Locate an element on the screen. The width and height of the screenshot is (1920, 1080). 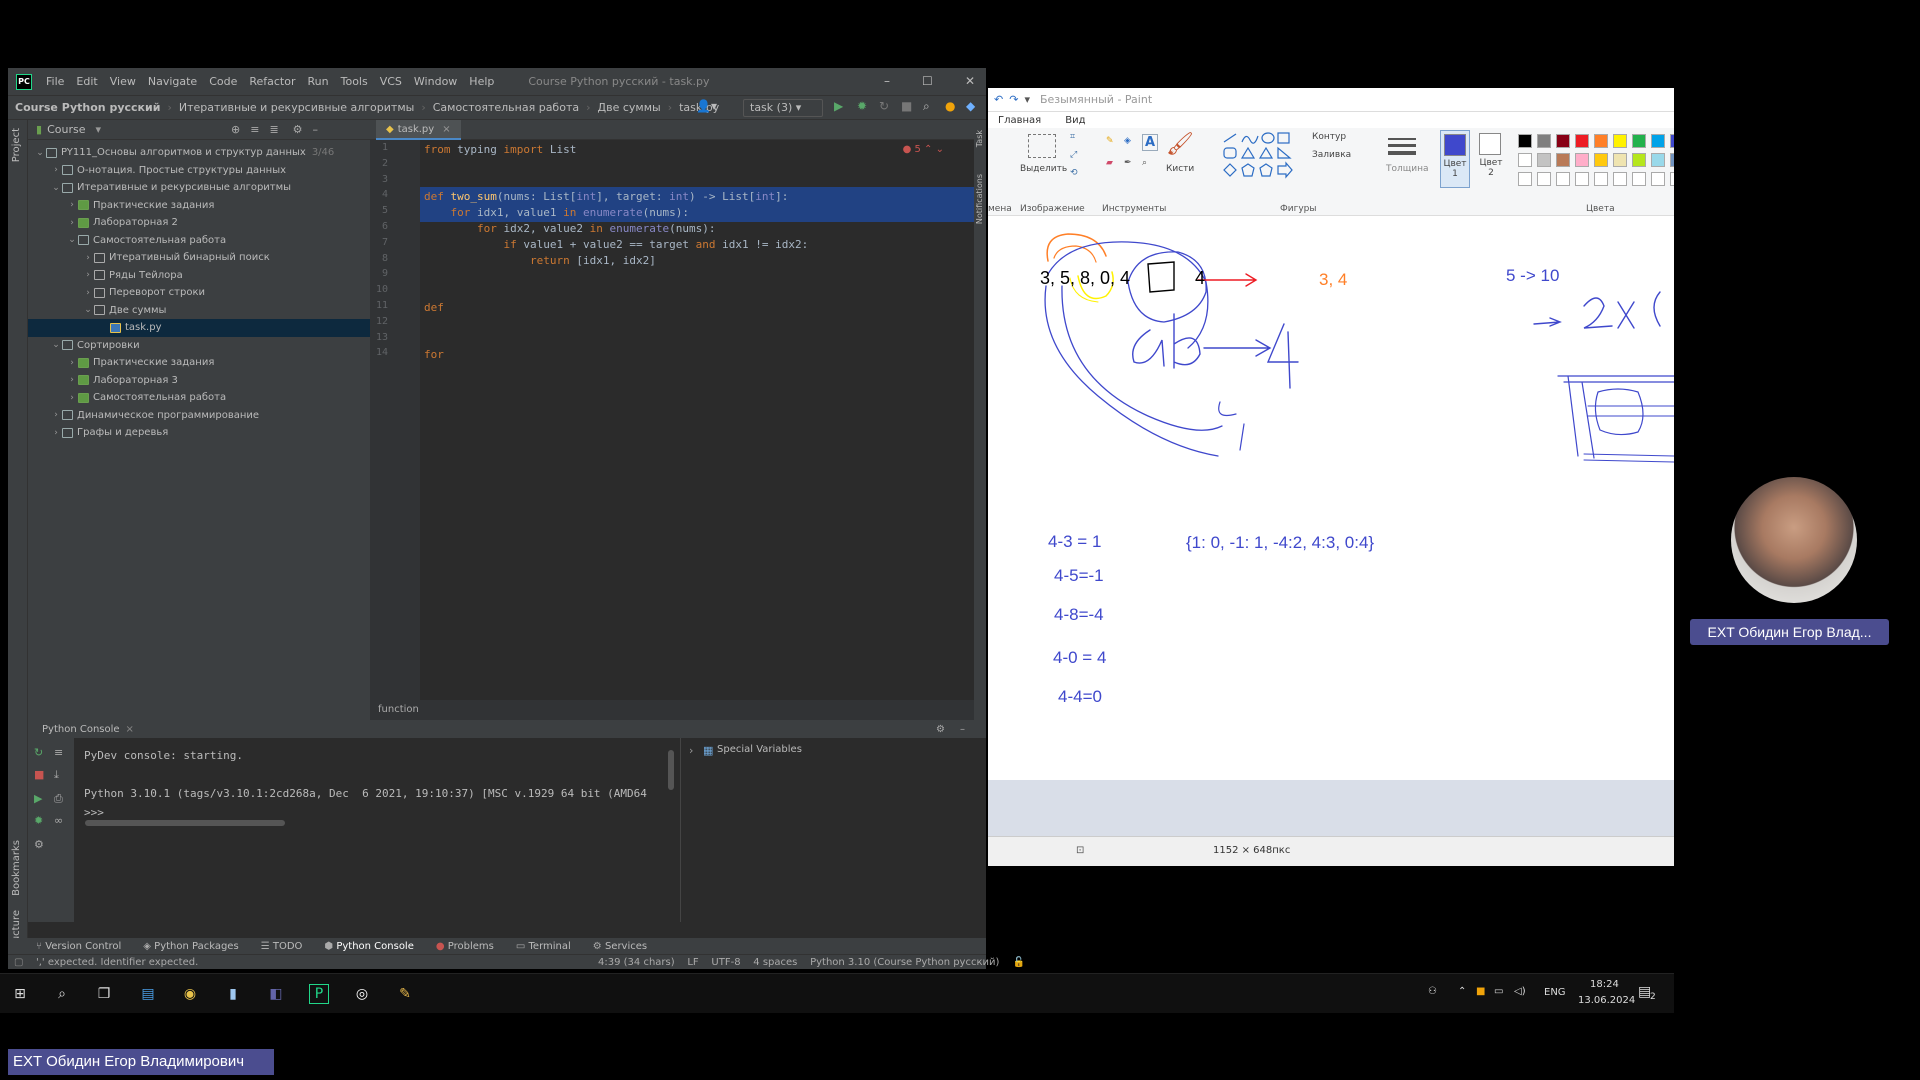
minimize-icon: – is located at coordinates (887, 81).